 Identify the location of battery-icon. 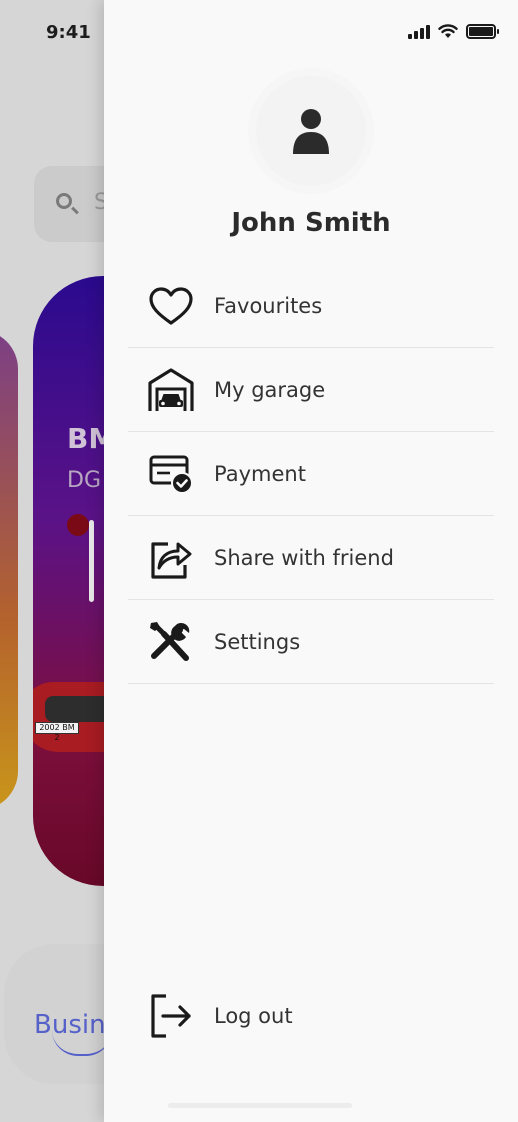
(482, 31).